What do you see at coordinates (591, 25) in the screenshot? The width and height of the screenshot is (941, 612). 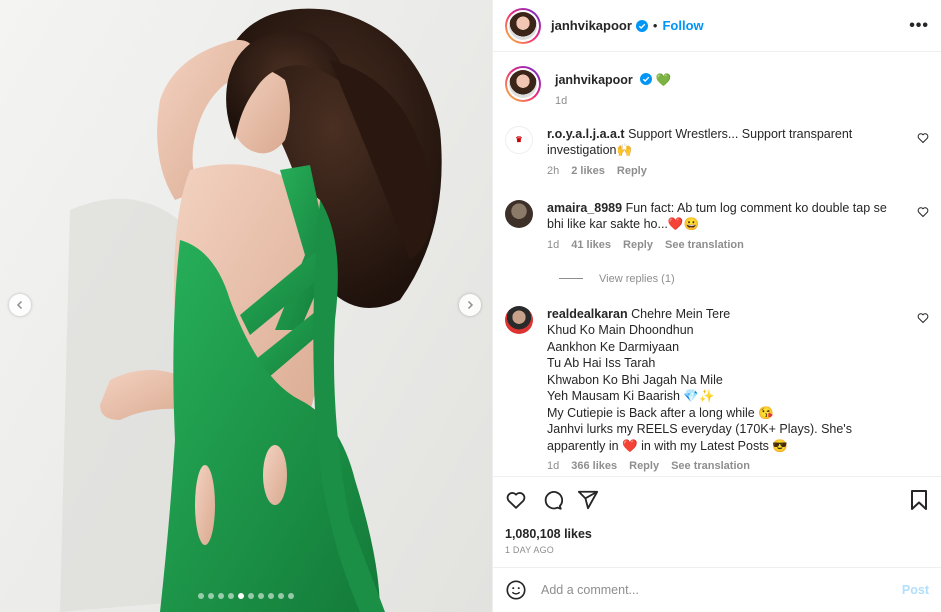 I see `author-username: janhvikapoor` at bounding box center [591, 25].